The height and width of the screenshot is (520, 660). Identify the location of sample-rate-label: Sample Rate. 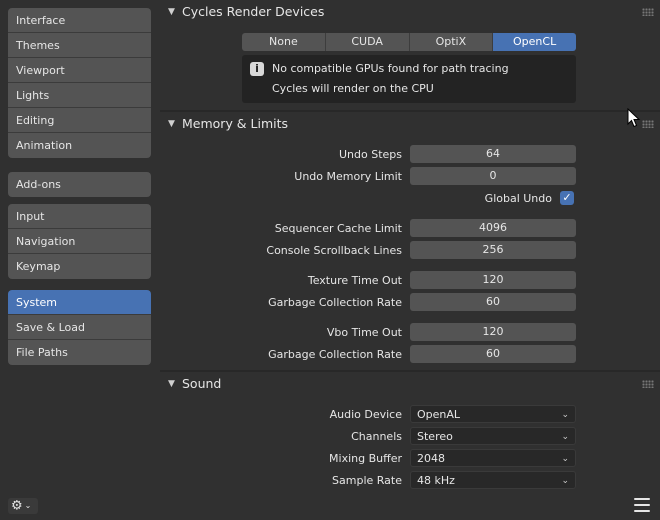
(367, 480).